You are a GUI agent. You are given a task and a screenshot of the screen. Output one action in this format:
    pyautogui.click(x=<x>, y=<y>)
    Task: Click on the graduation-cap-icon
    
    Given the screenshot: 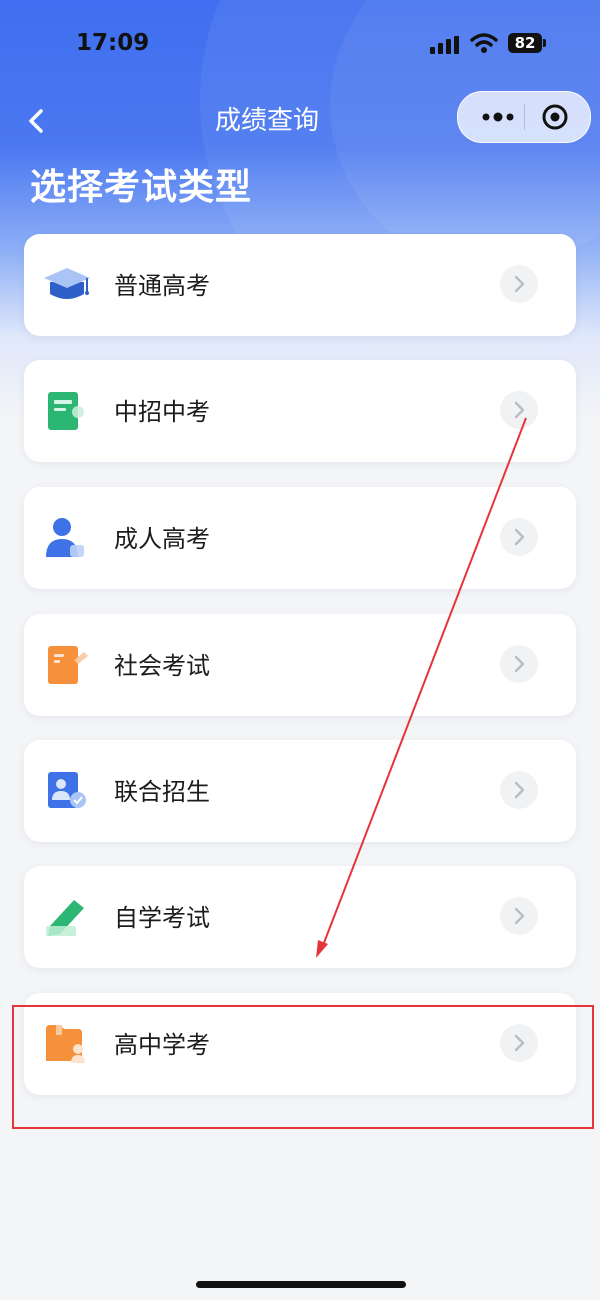 What is the action you would take?
    pyautogui.click(x=67, y=283)
    